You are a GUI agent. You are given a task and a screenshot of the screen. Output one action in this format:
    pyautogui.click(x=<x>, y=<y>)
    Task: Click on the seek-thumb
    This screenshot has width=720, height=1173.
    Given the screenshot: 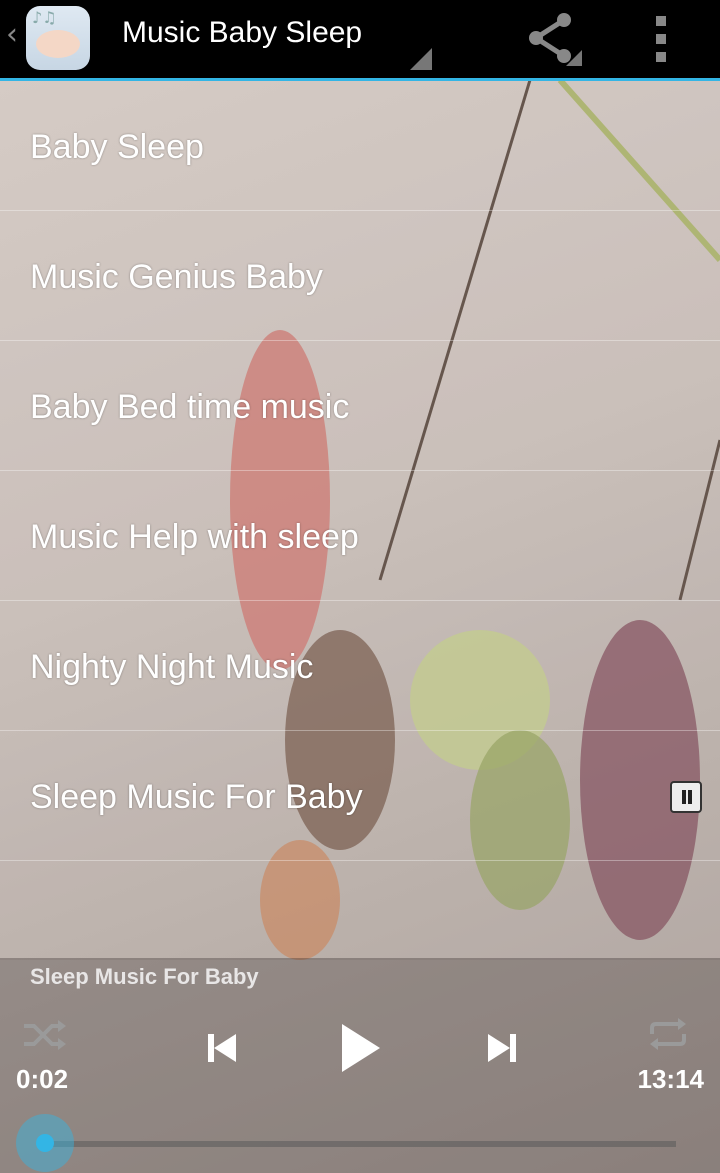 What is the action you would take?
    pyautogui.click(x=45, y=1143)
    